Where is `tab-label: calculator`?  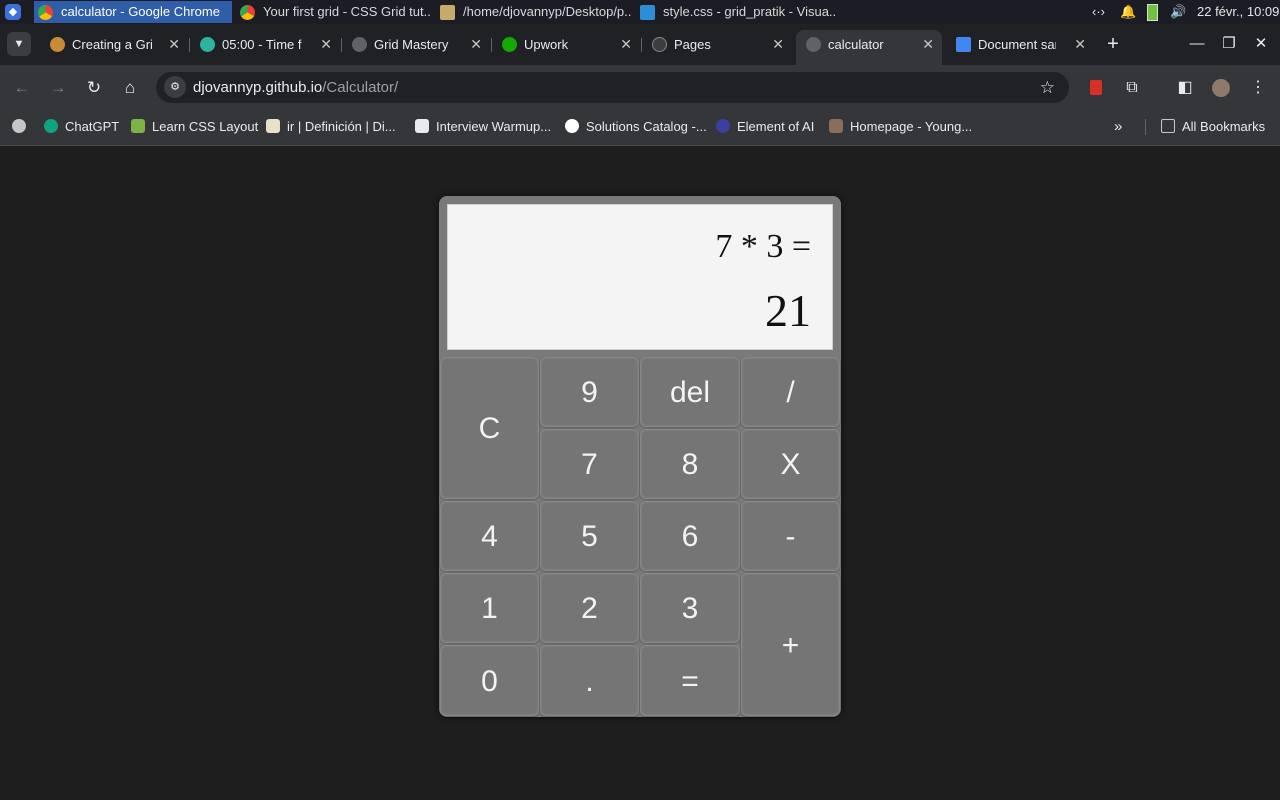
tab-label: calculator is located at coordinates (856, 44).